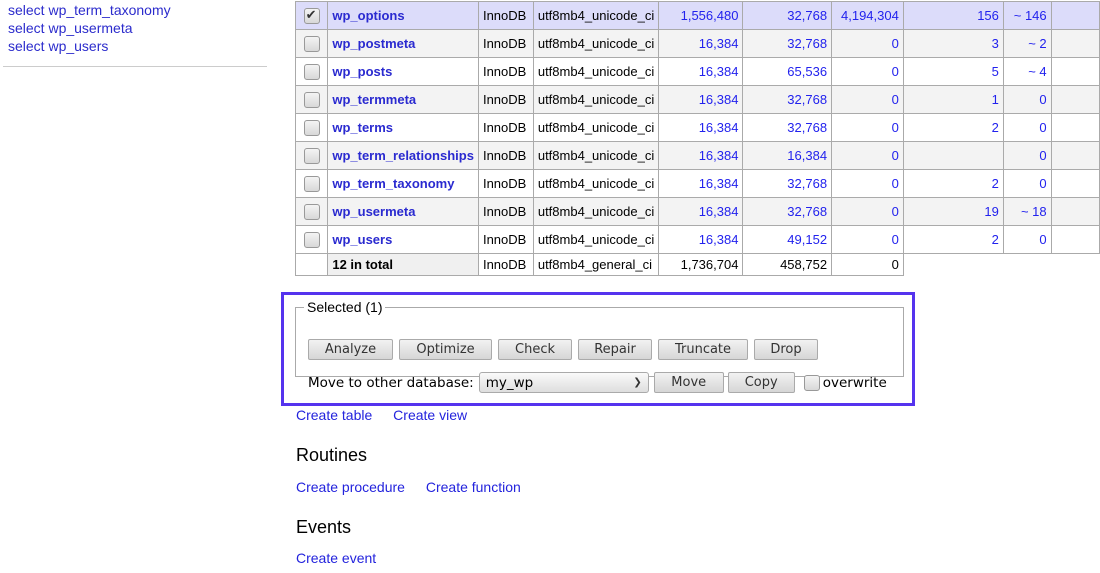 The width and height of the screenshot is (1100, 573). I want to click on overhead-cell: ~ 4, so click(1027, 71).